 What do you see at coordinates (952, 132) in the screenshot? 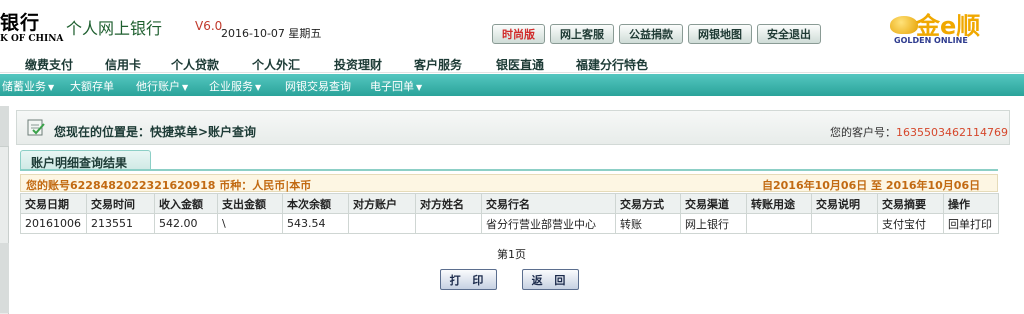
I see `customer-number-value: 1635503462114769` at bounding box center [952, 132].